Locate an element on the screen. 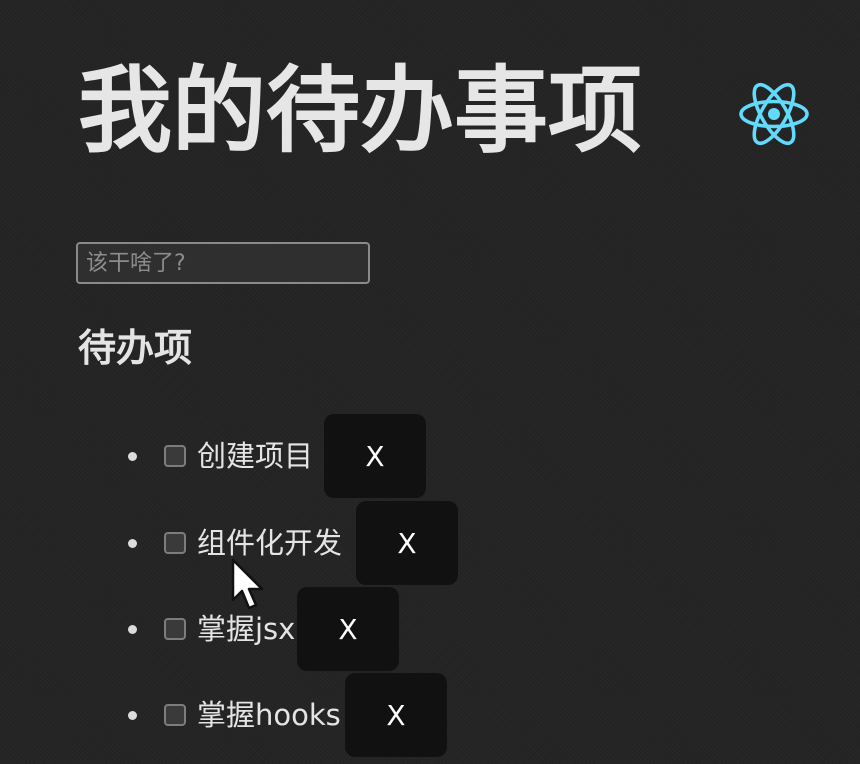 This screenshot has height=764, width=860. mouse-pointer-icon is located at coordinates (247, 584).